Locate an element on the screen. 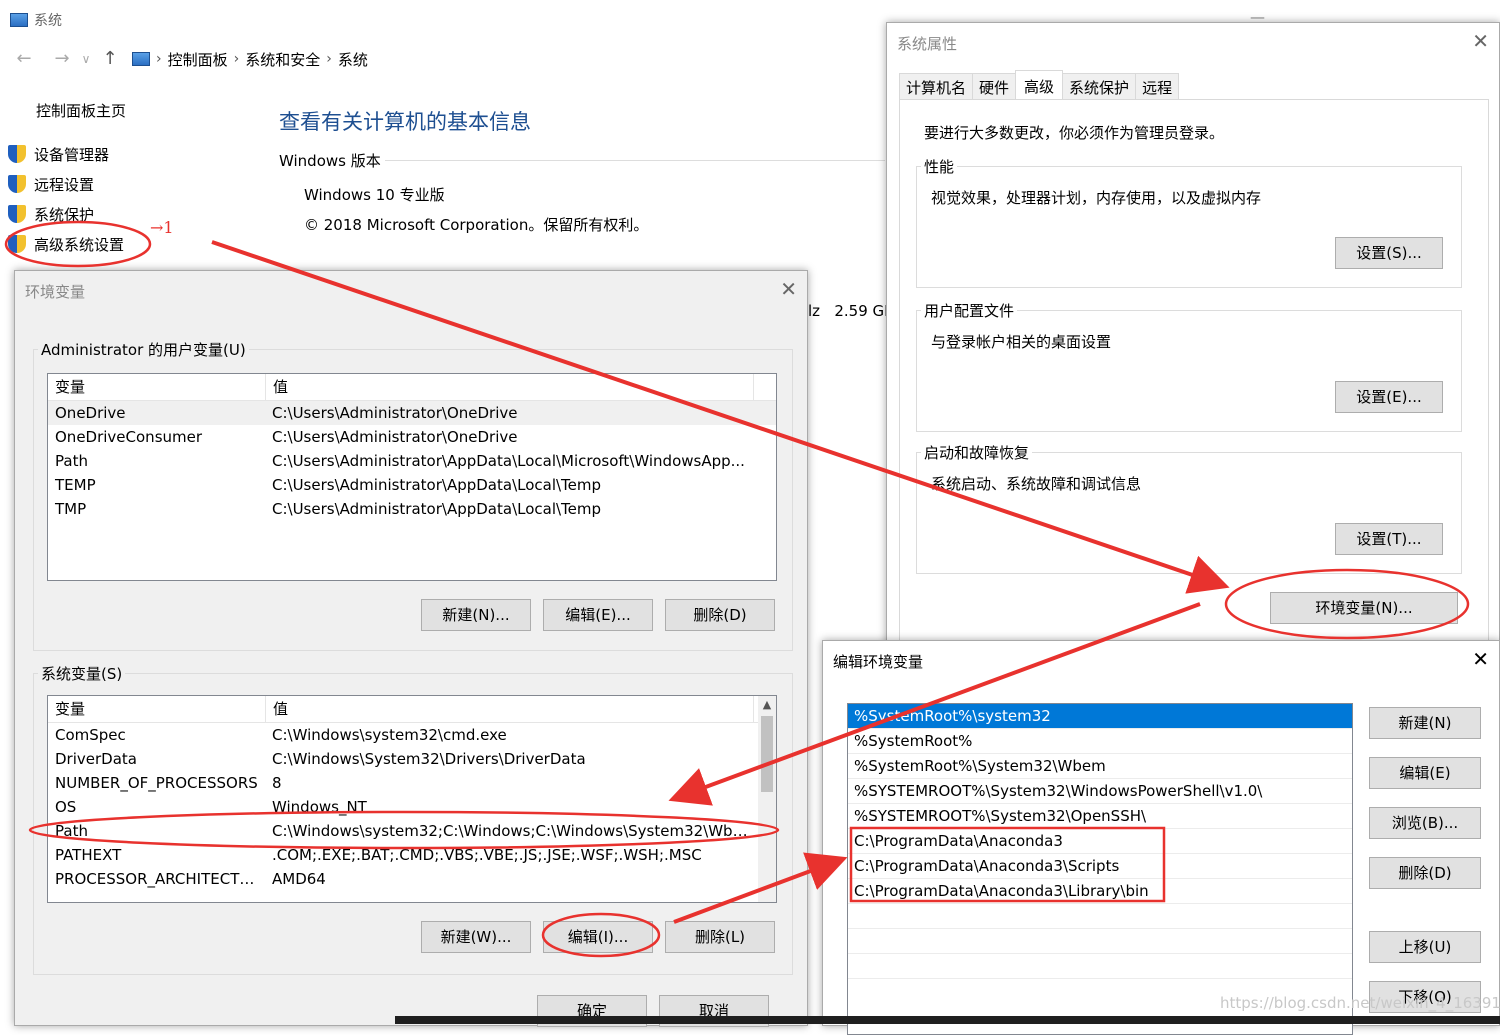 The width and height of the screenshot is (1500, 1035). copyright-text: © 2018 Microsoft Corporation。保留所有权利。 is located at coordinates (476, 225).